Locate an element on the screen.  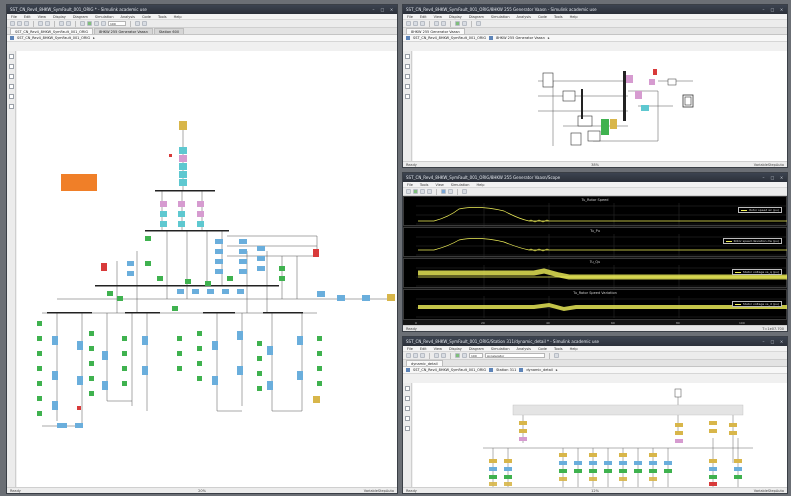
sim-mode-select: Accelerator is located at coordinates (515, 355).